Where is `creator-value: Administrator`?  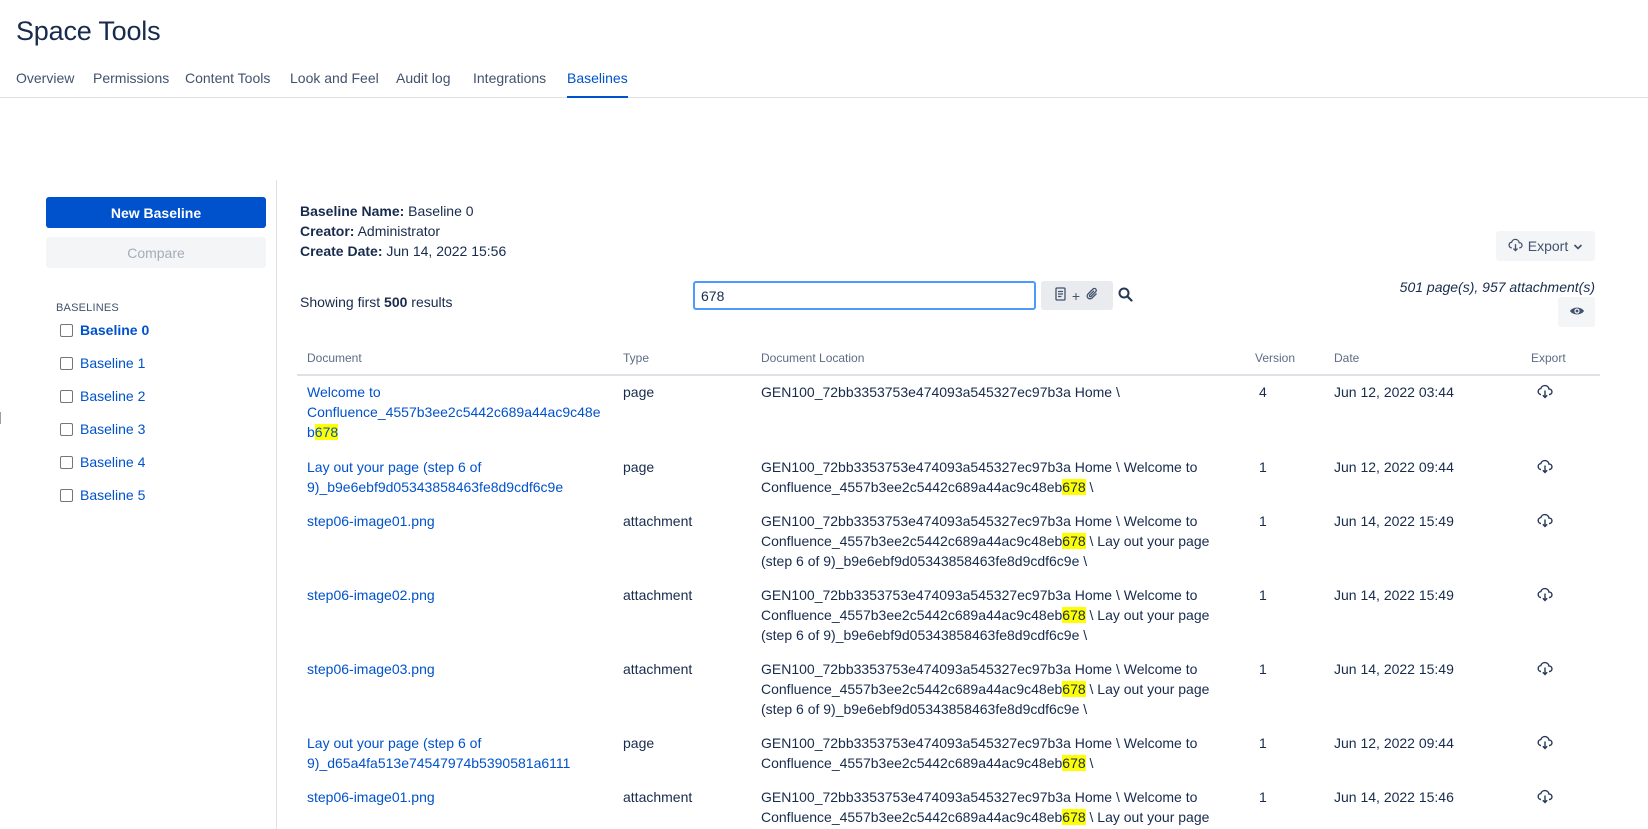
creator-value: Administrator is located at coordinates (399, 231).